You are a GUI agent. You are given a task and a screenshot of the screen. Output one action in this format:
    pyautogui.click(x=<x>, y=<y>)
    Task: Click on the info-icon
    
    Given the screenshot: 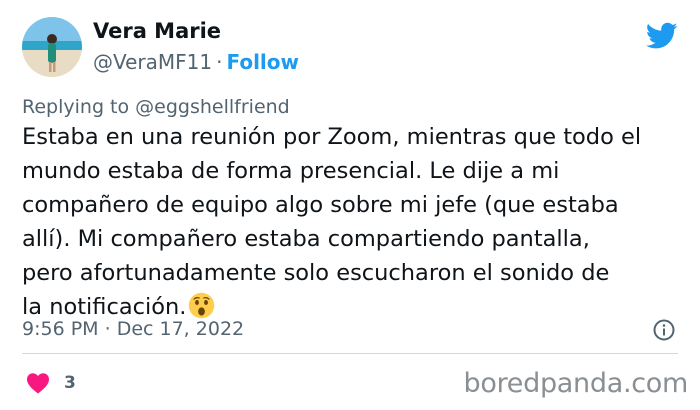 What is the action you would take?
    pyautogui.click(x=664, y=330)
    